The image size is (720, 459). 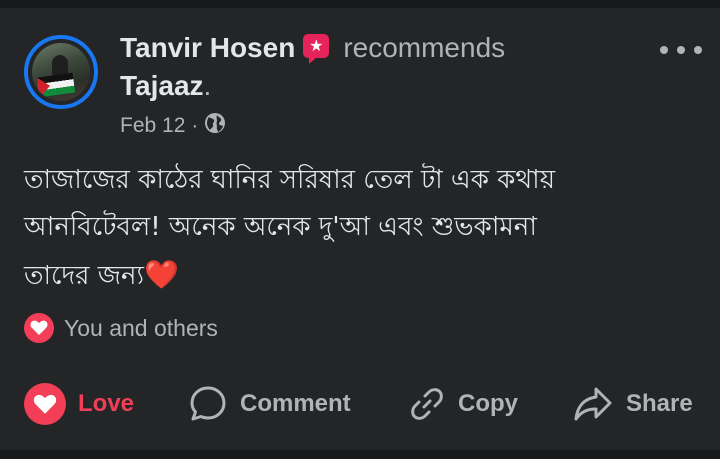 What do you see at coordinates (659, 403) in the screenshot?
I see `share-label: Share` at bounding box center [659, 403].